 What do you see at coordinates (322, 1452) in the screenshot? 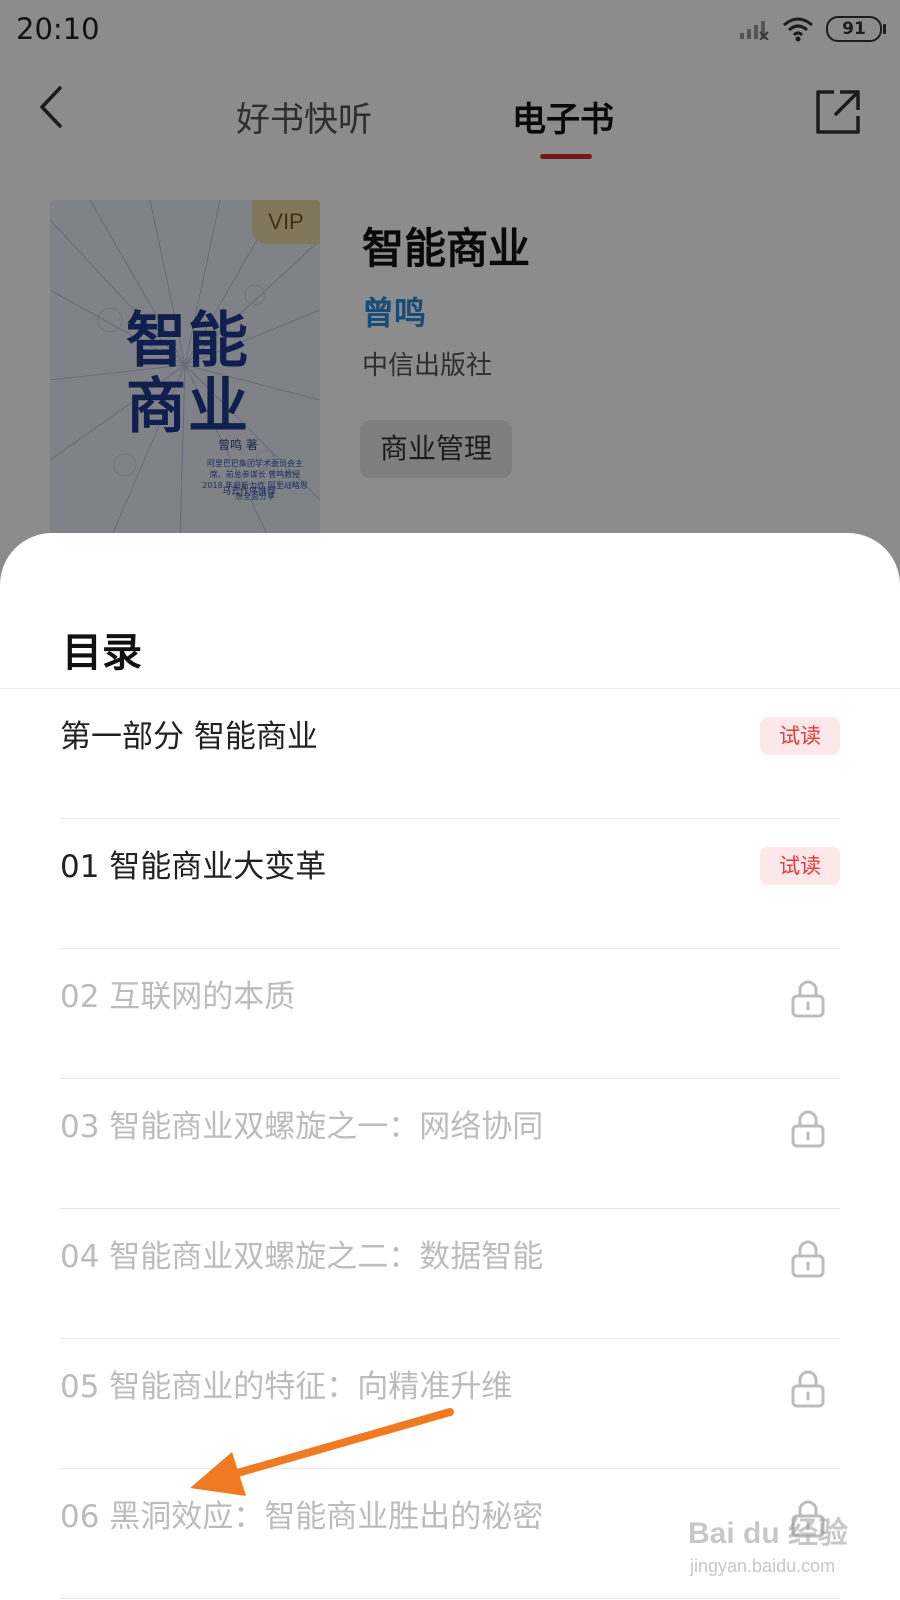
I see `annotation-arrow-icon` at bounding box center [322, 1452].